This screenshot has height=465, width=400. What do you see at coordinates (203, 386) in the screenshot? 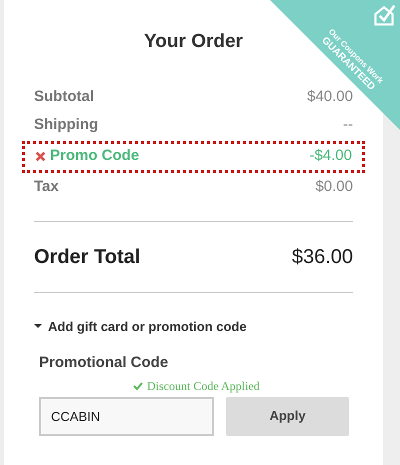
I see `status-message: Discount Code Applied` at bounding box center [203, 386].